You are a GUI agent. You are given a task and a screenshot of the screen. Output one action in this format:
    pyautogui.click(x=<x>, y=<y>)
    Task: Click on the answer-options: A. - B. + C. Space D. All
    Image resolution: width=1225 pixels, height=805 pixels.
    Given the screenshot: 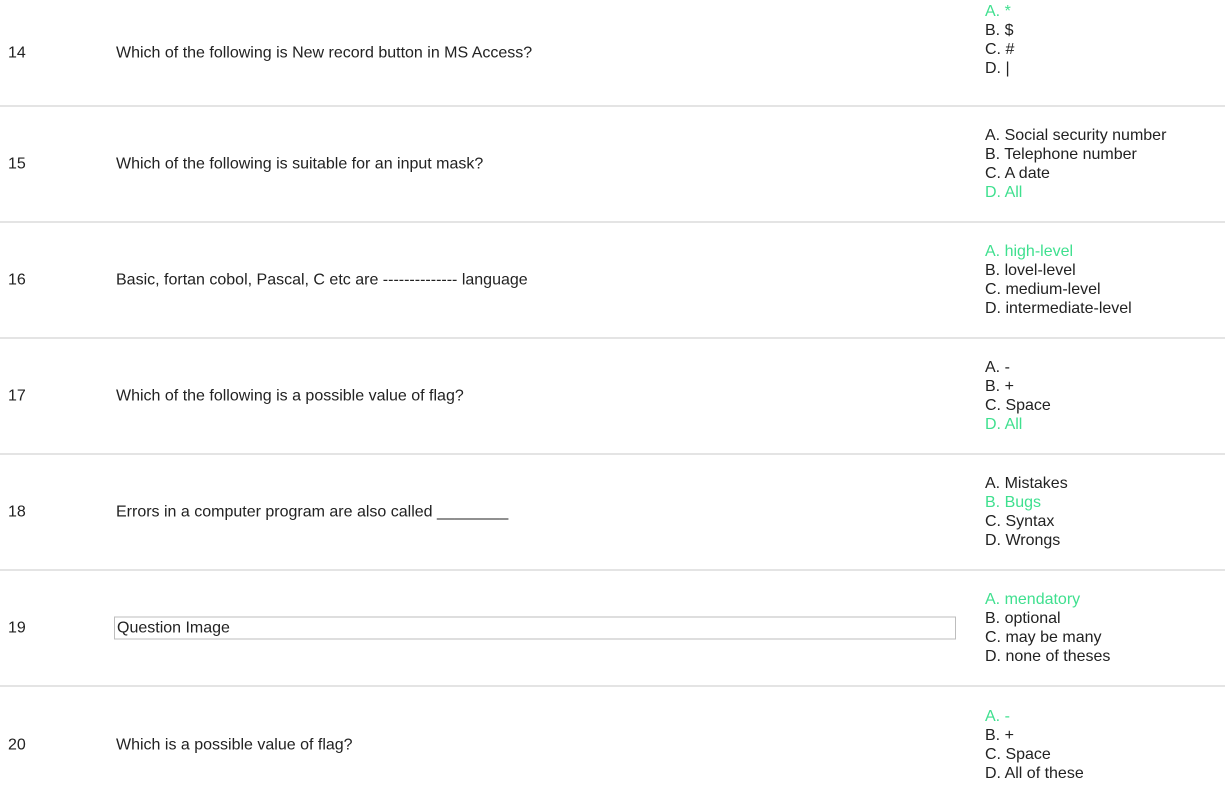 What is the action you would take?
    pyautogui.click(x=1018, y=396)
    